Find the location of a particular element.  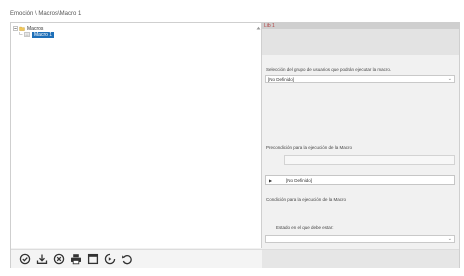

download-icon is located at coordinates (41, 259).